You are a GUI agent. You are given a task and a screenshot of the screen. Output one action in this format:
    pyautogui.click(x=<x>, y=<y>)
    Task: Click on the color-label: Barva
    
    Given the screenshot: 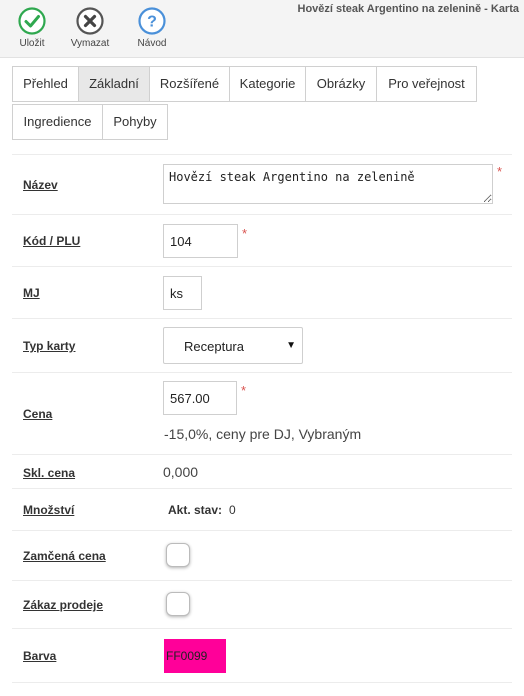 What is the action you would take?
    pyautogui.click(x=39, y=656)
    